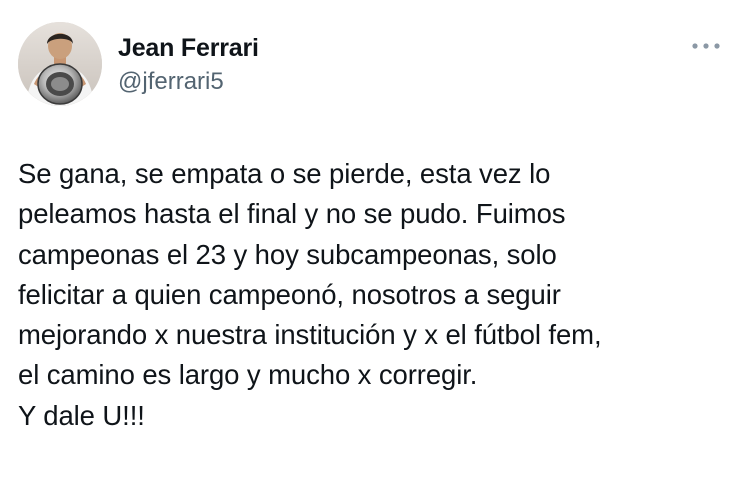 Image resolution: width=739 pixels, height=495 pixels. I want to click on author-handle: @jferrari5, so click(188, 82).